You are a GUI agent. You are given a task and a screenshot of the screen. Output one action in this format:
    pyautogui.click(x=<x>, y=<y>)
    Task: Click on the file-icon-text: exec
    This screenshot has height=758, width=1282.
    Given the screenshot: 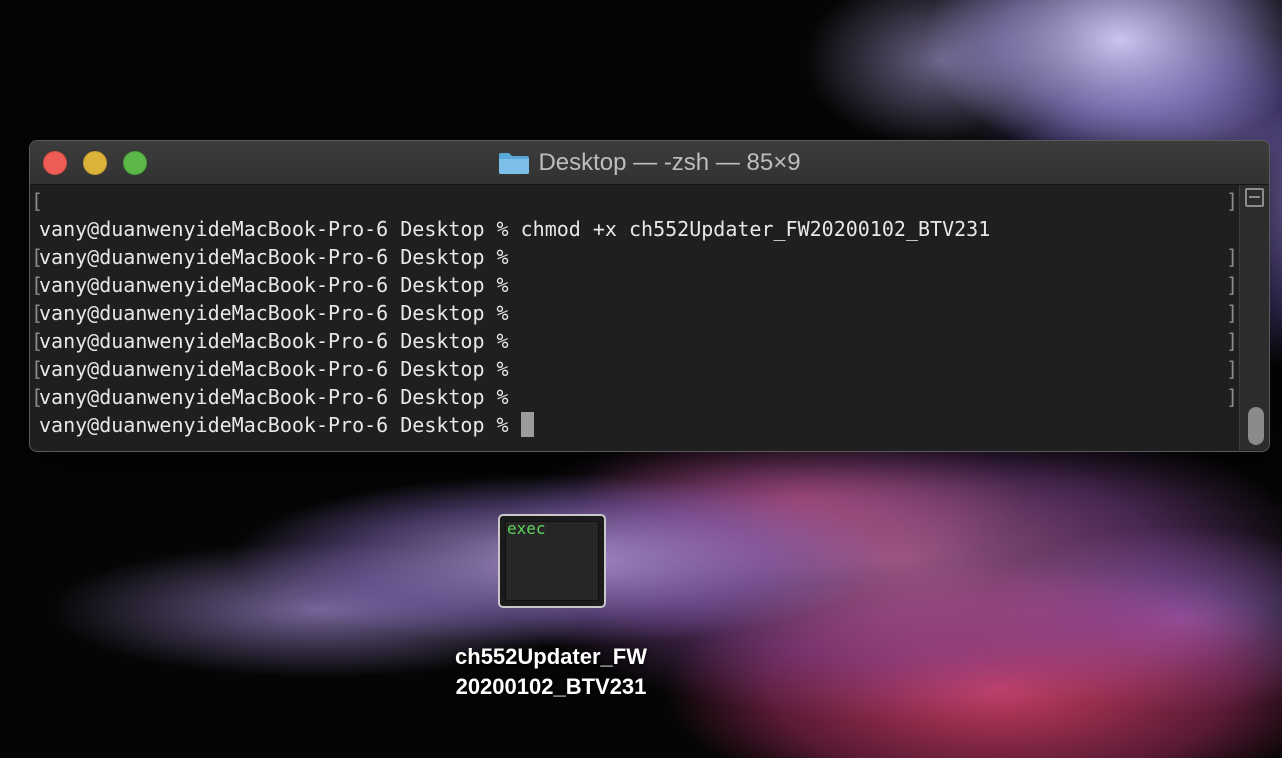 What is the action you would take?
    pyautogui.click(x=526, y=528)
    